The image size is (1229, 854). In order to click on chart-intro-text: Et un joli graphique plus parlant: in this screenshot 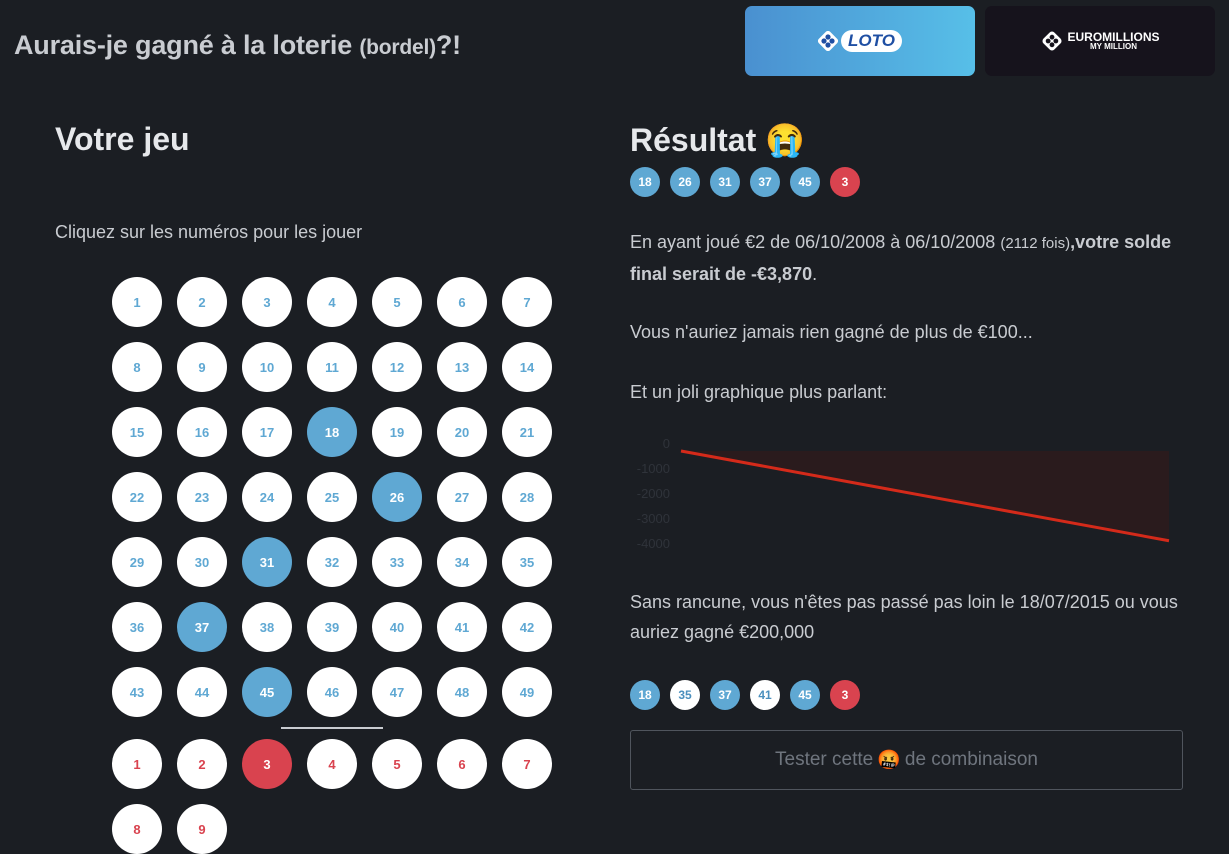, I will do `click(759, 392)`.